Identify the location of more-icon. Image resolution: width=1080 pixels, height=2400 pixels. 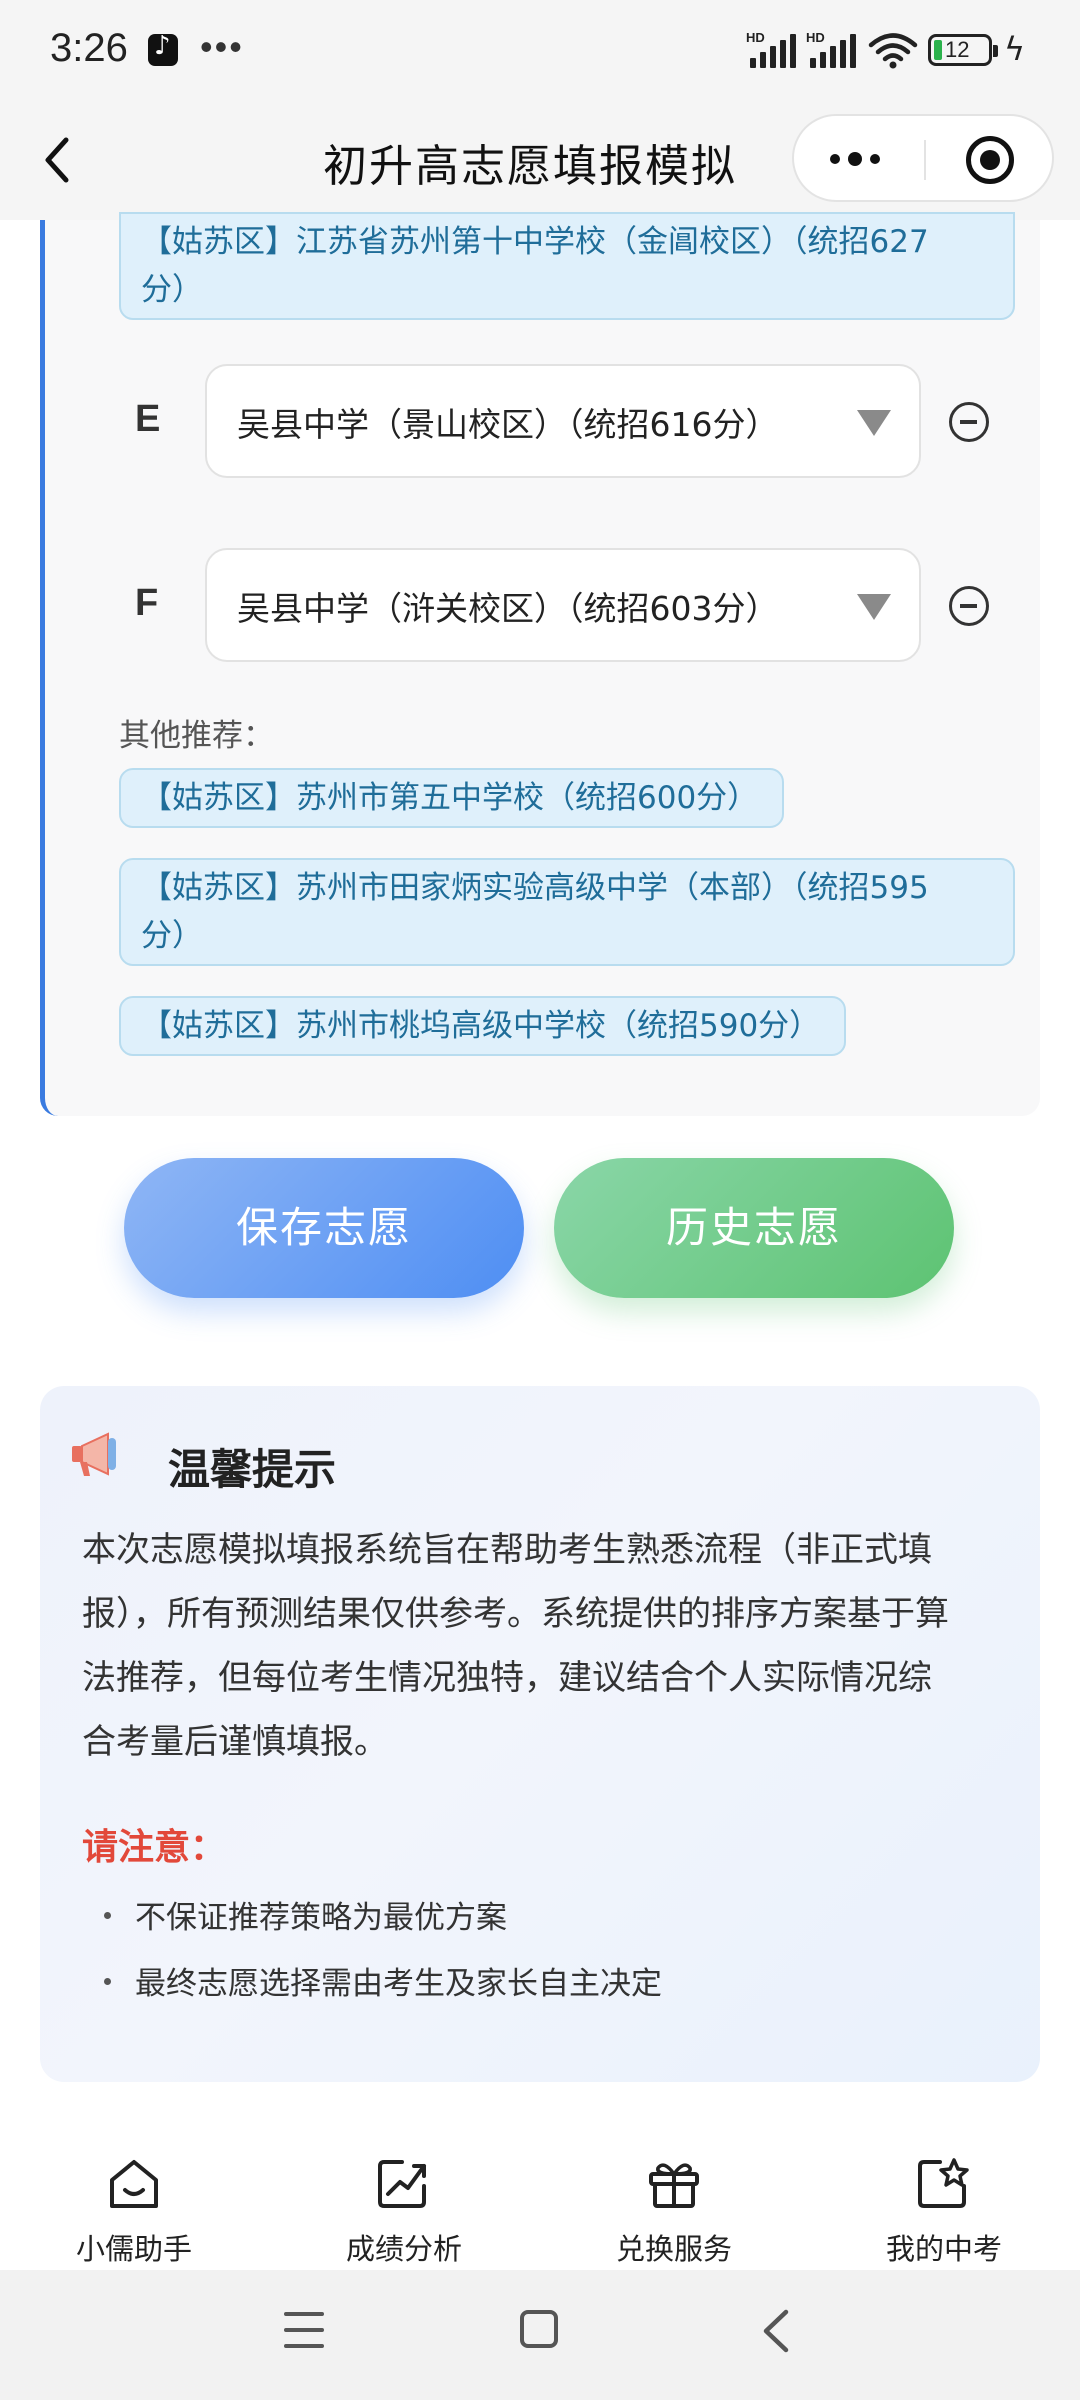
(860, 159).